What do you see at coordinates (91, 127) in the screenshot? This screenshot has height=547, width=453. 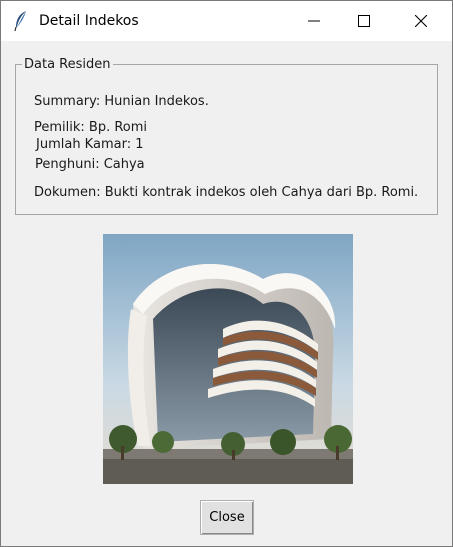 I see `owner-text: Pemilik: Bp. Romi` at bounding box center [91, 127].